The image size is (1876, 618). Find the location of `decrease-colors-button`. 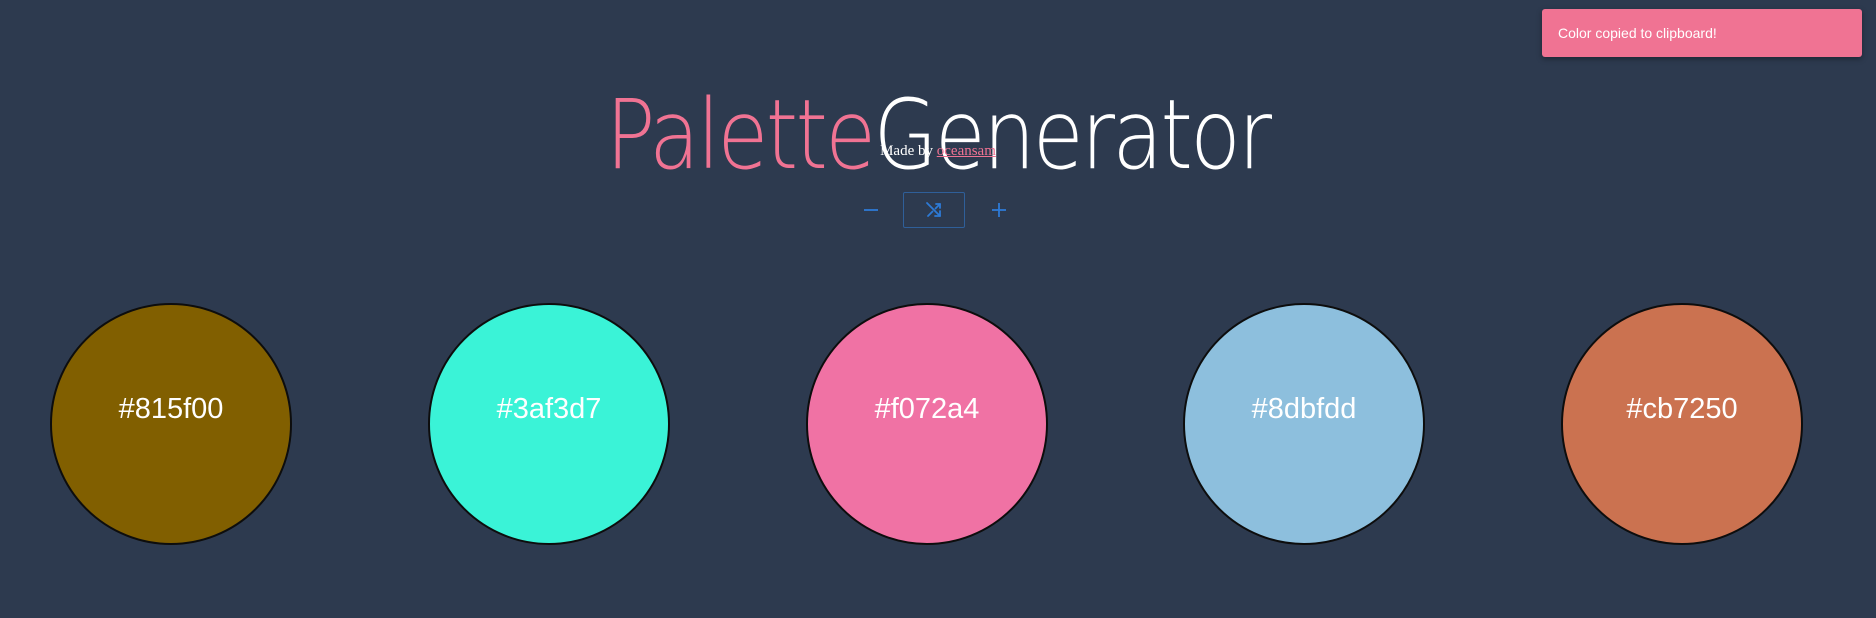

decrease-colors-button is located at coordinates (871, 210).